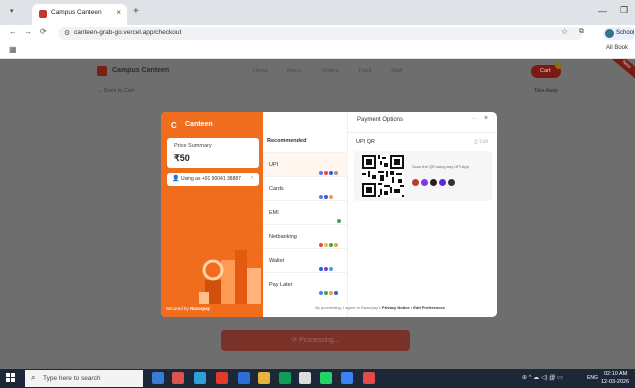 Image resolution: width=635 pixels, height=388 pixels. What do you see at coordinates (277, 261) in the screenshot?
I see `method-label: Wallet` at bounding box center [277, 261].